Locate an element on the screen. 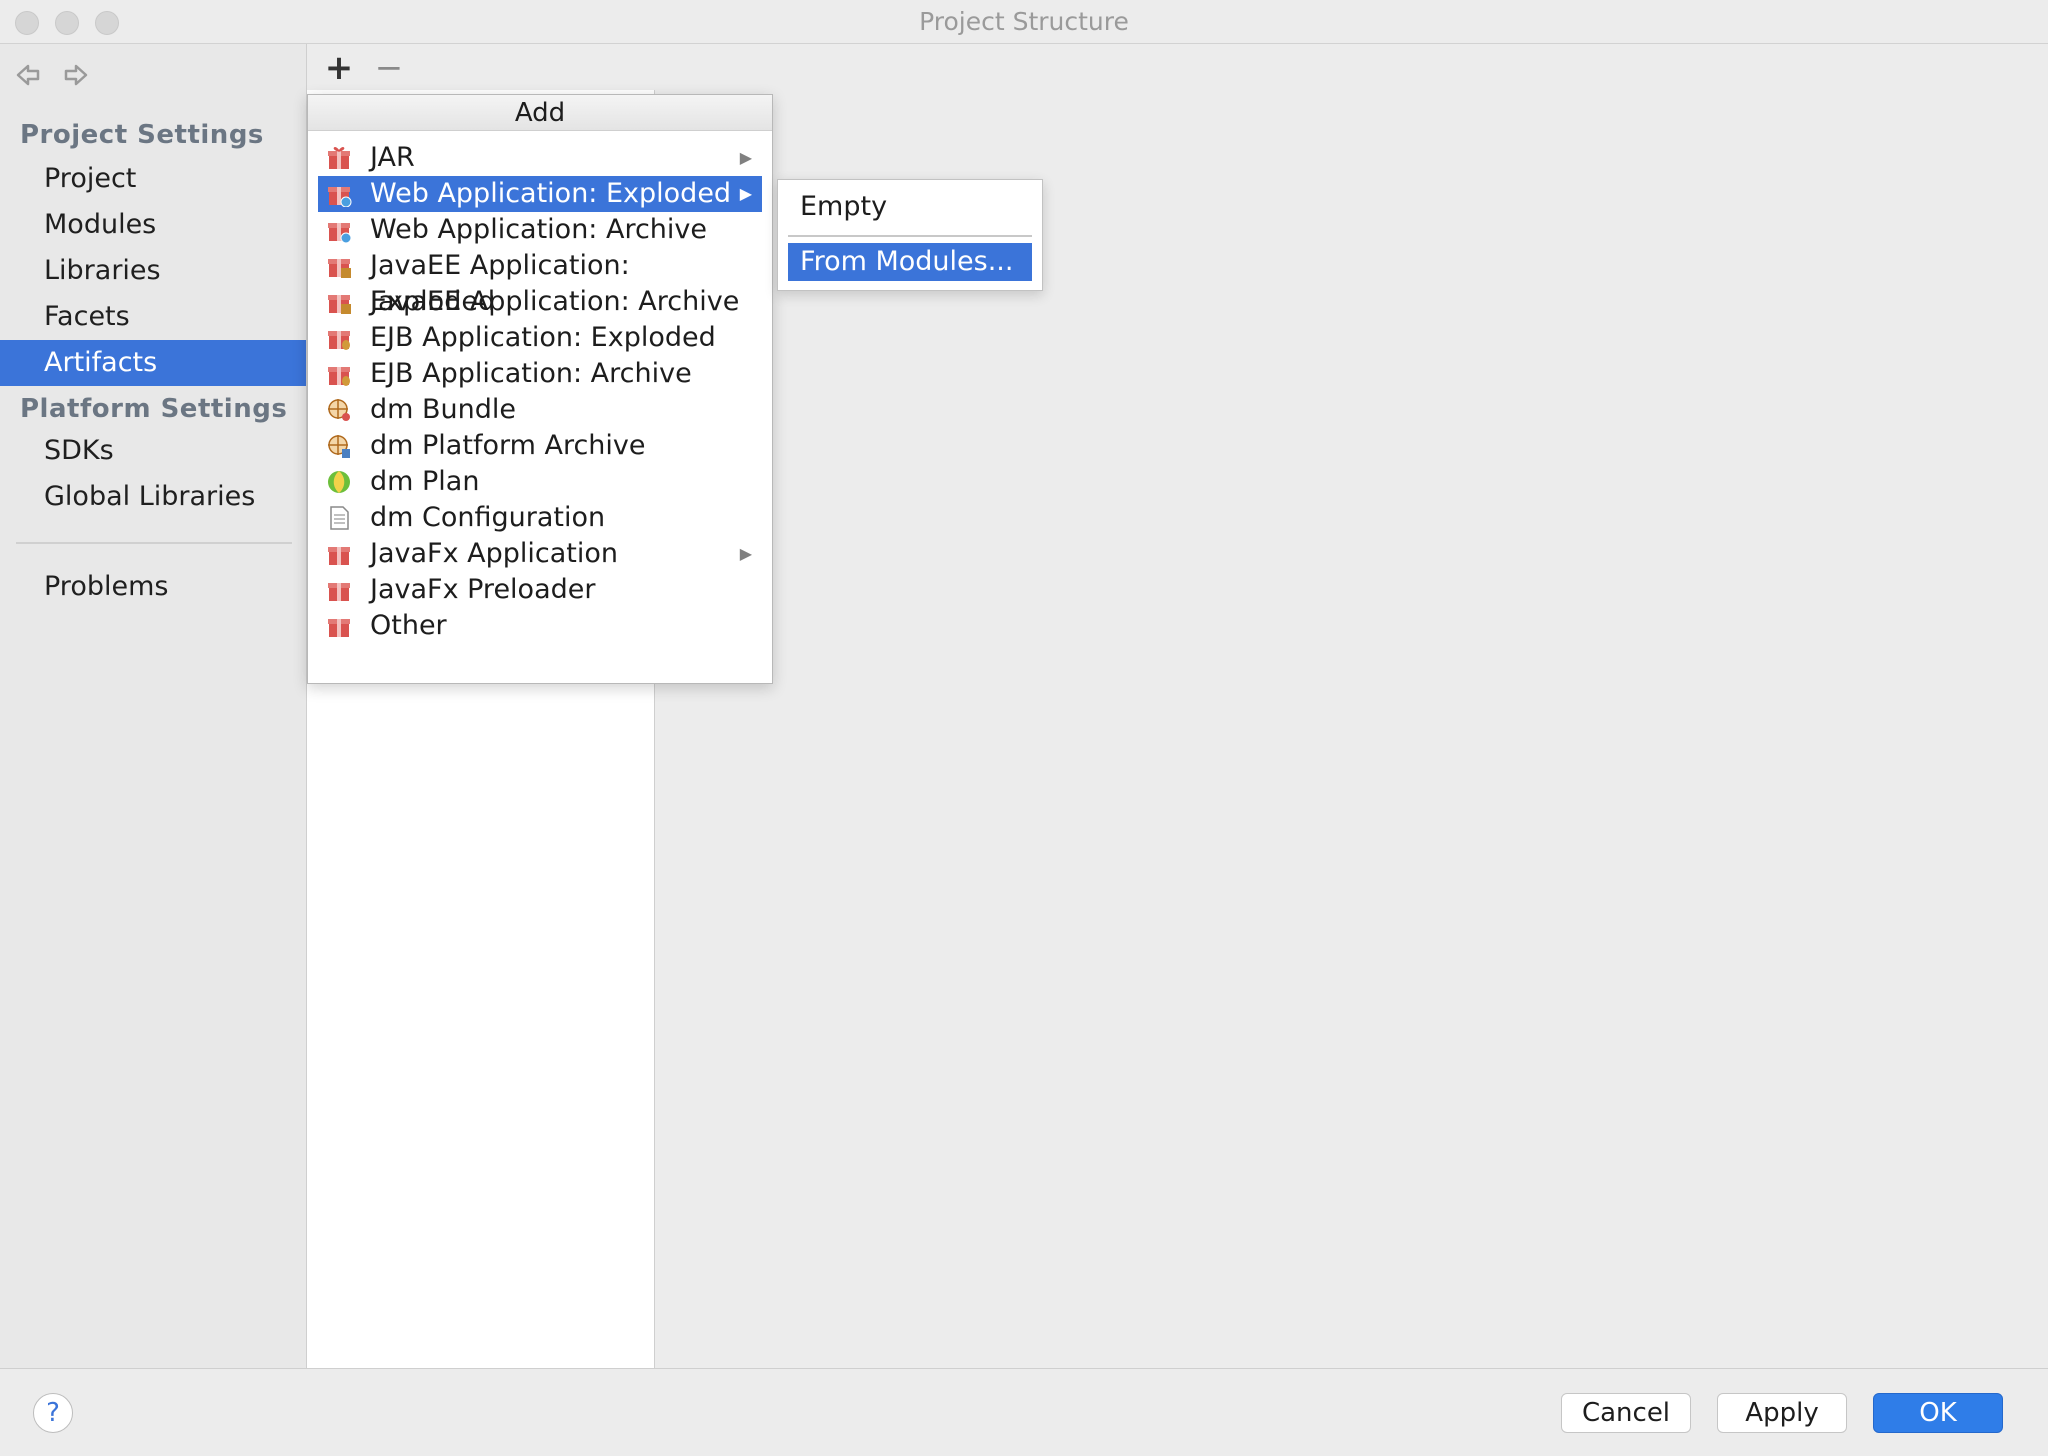  menu-item-label: Web Application: Exploded is located at coordinates (551, 193).